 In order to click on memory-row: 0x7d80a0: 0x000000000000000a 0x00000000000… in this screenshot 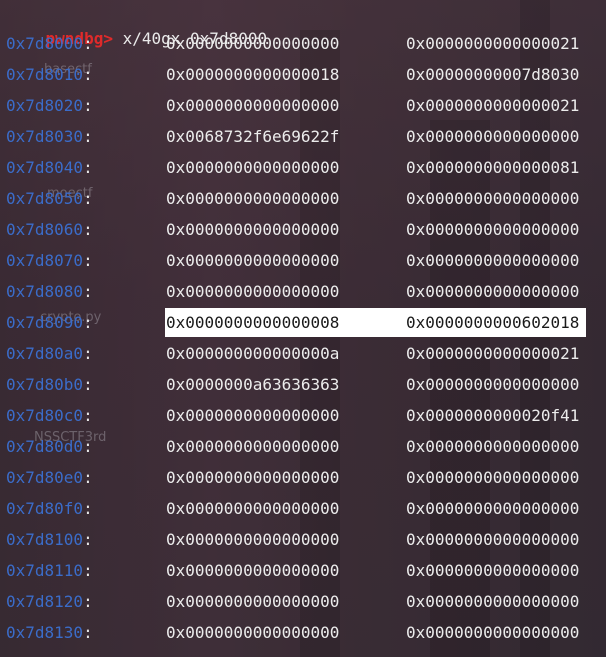, I will do `click(303, 358)`.